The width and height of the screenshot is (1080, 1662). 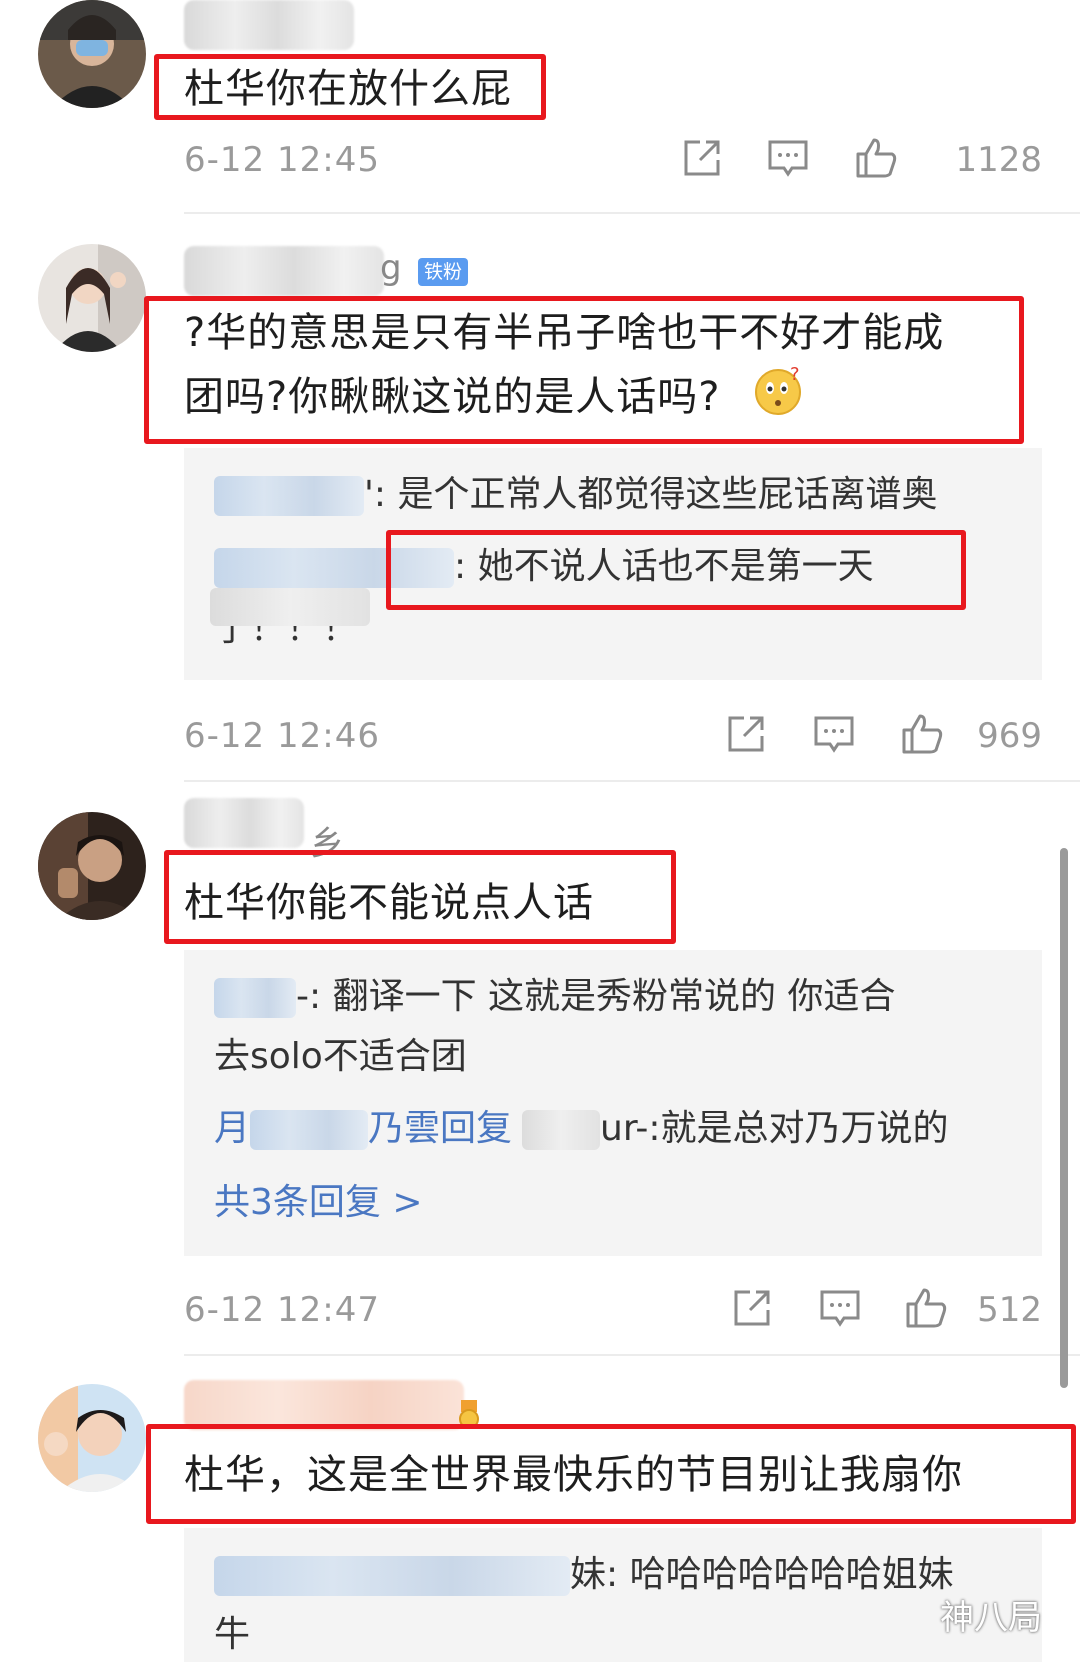 I want to click on reply-line: 月 乃雲回复 ur-:就是总对乃万说的, so click(x=581, y=1129).